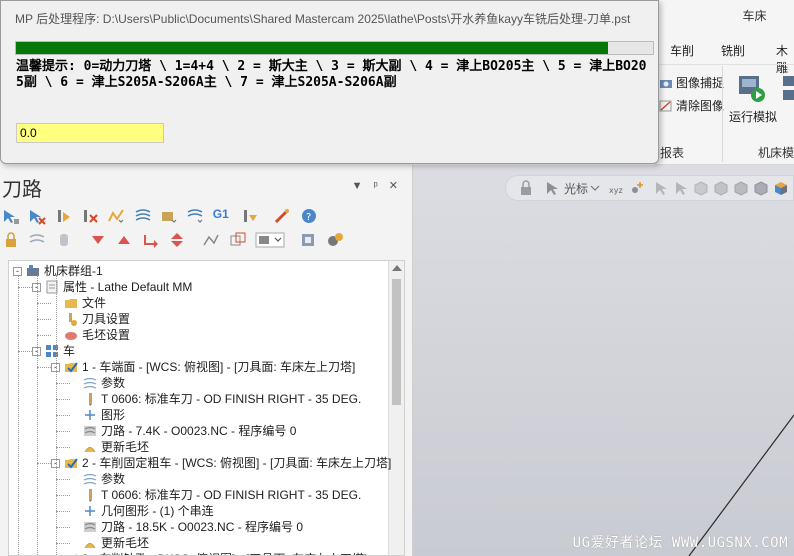  Describe the element at coordinates (666, 106) in the screenshot. I see `clear-image-icon` at that location.